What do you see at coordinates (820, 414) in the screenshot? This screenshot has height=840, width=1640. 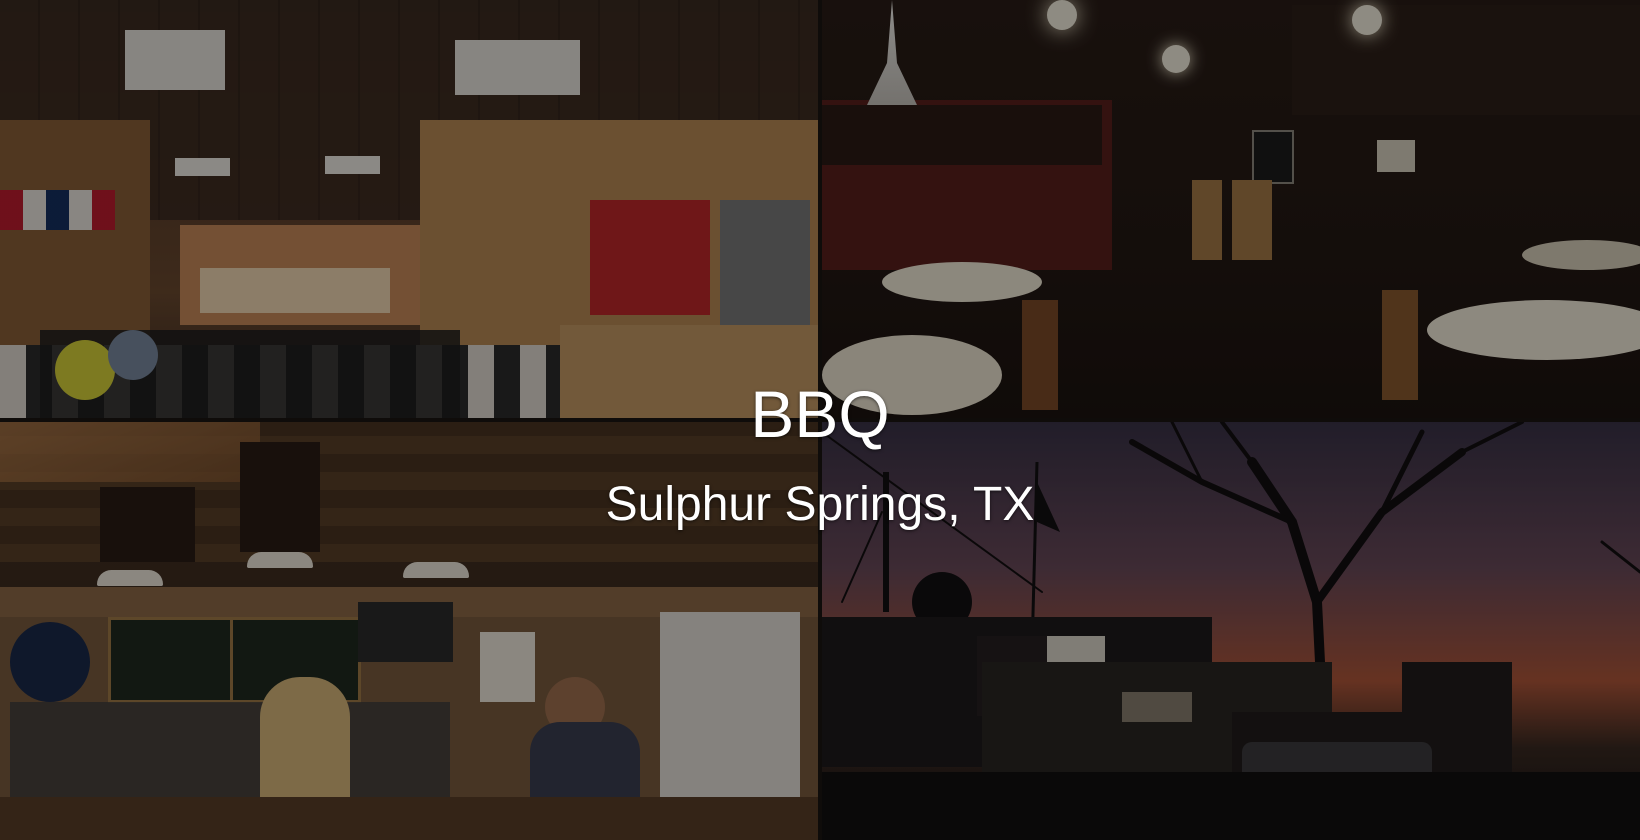 I see `headline: BBQ` at bounding box center [820, 414].